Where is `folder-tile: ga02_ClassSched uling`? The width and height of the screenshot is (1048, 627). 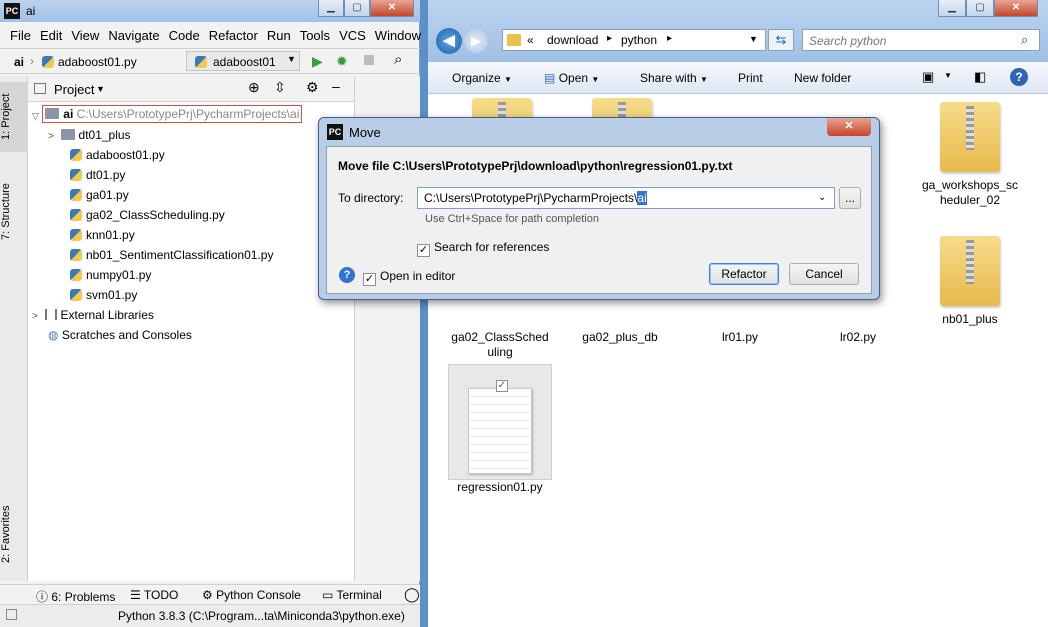 folder-tile: ga02_ClassSched uling is located at coordinates (500, 345).